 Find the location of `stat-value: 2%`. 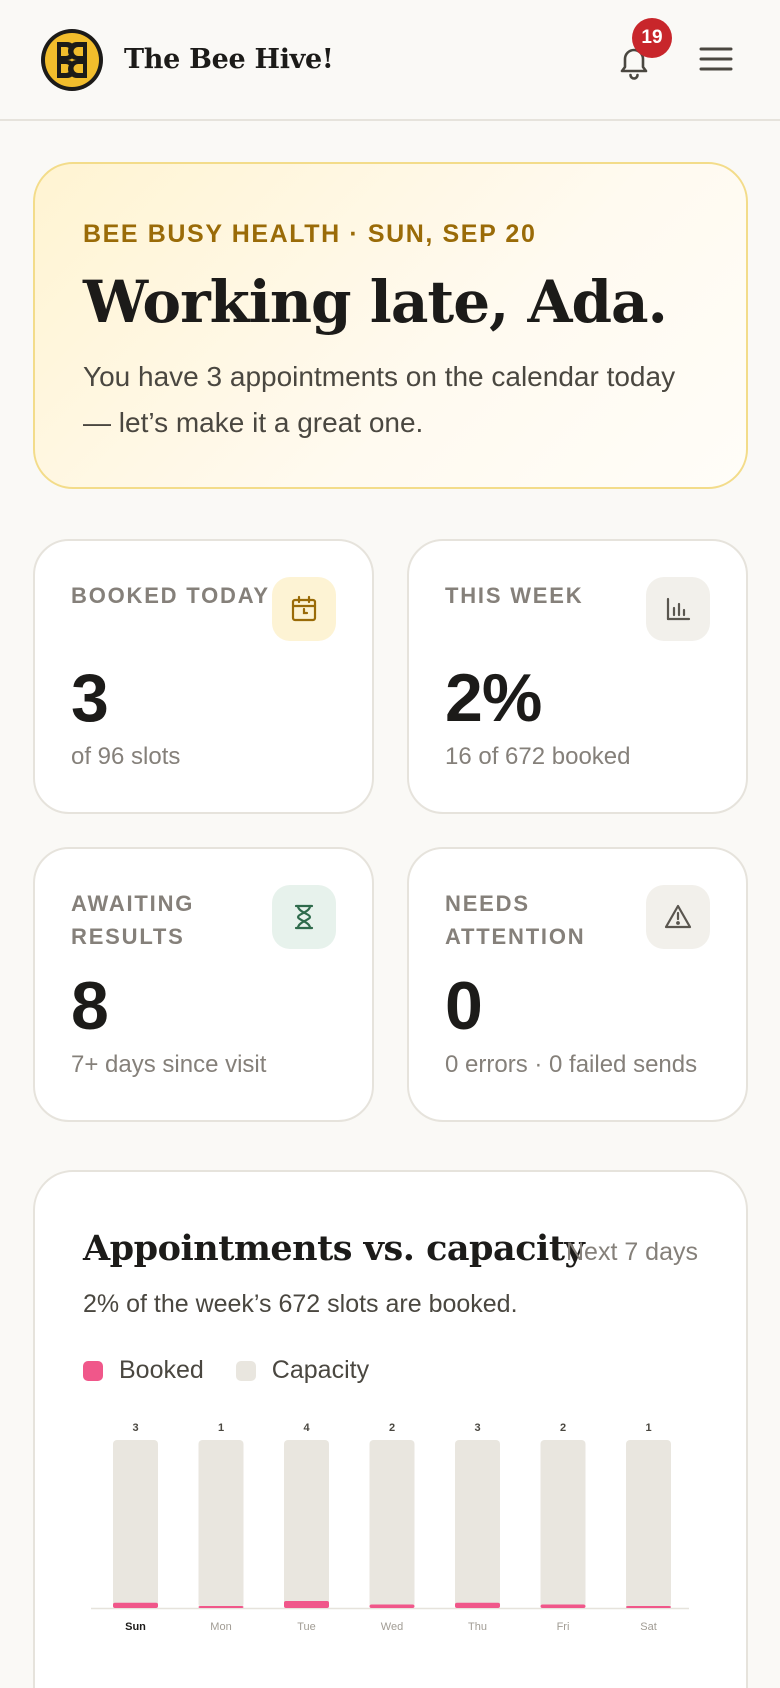

stat-value: 2% is located at coordinates (493, 698).